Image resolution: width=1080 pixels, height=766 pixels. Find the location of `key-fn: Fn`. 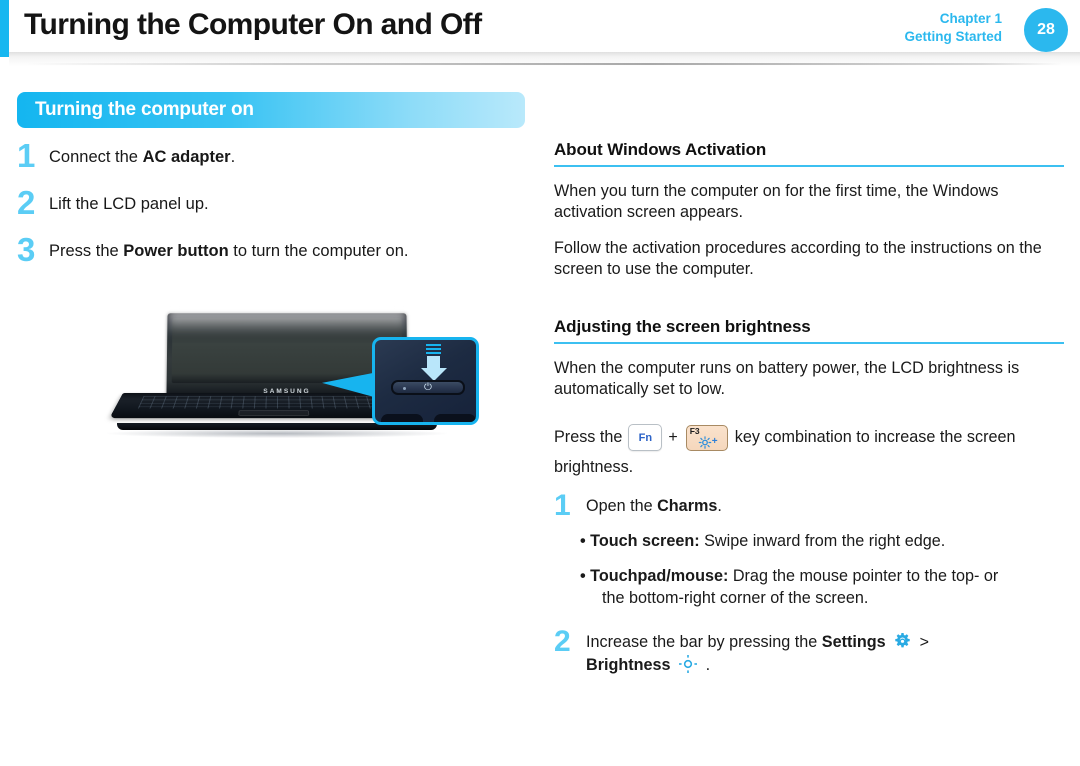

key-fn: Fn is located at coordinates (645, 438).